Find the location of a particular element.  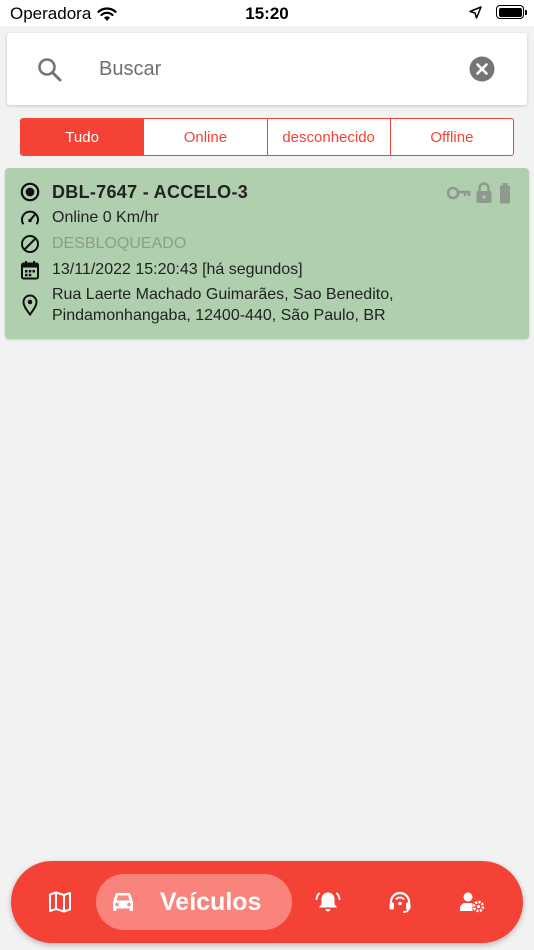

status-indicators is located at coordinates (498, 12).